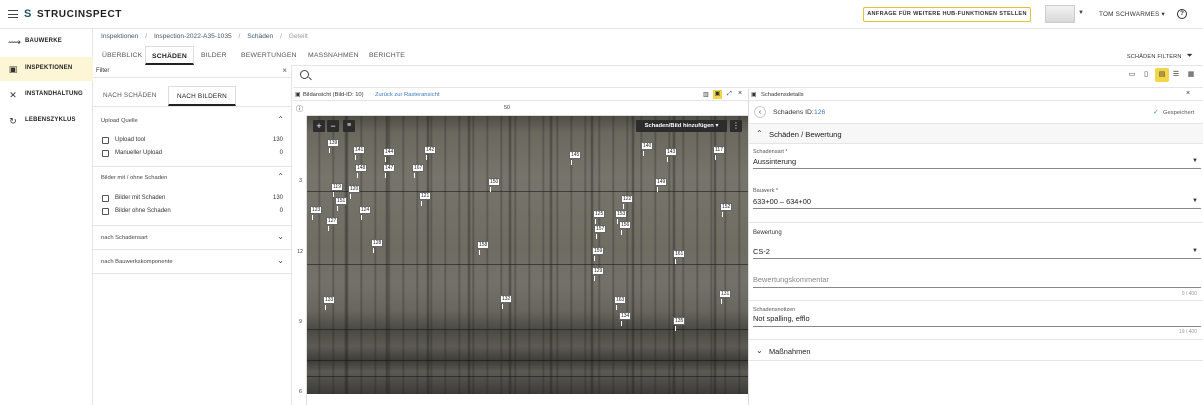 This screenshot has width=1203, height=405. I want to click on help-icon: ?, so click(1182, 14).